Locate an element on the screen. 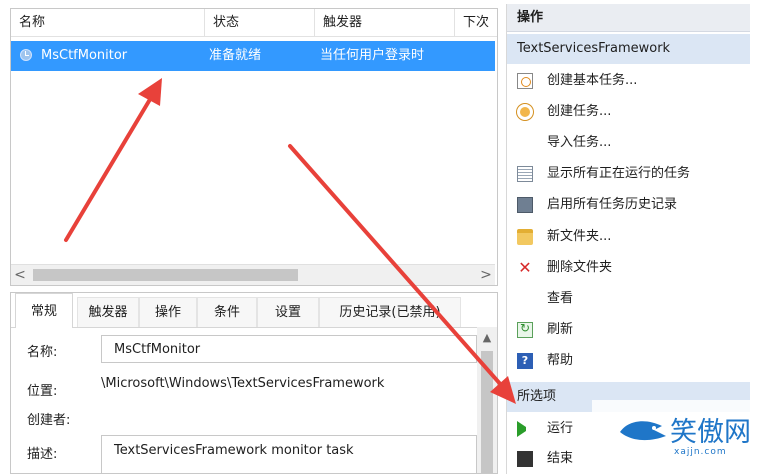 Image resolution: width=757 pixels, height=474 pixels. column-header-name: 名称 is located at coordinates (108, 23).